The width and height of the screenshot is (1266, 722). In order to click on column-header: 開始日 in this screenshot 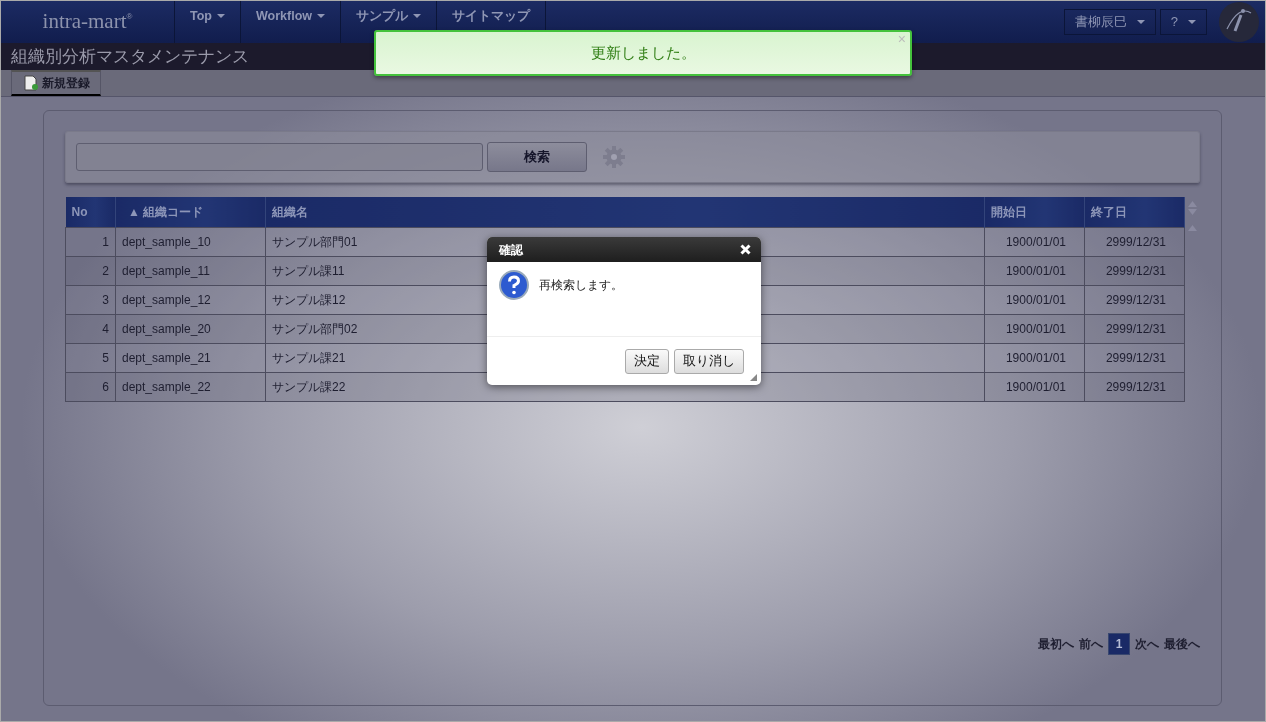, I will do `click(1034, 212)`.